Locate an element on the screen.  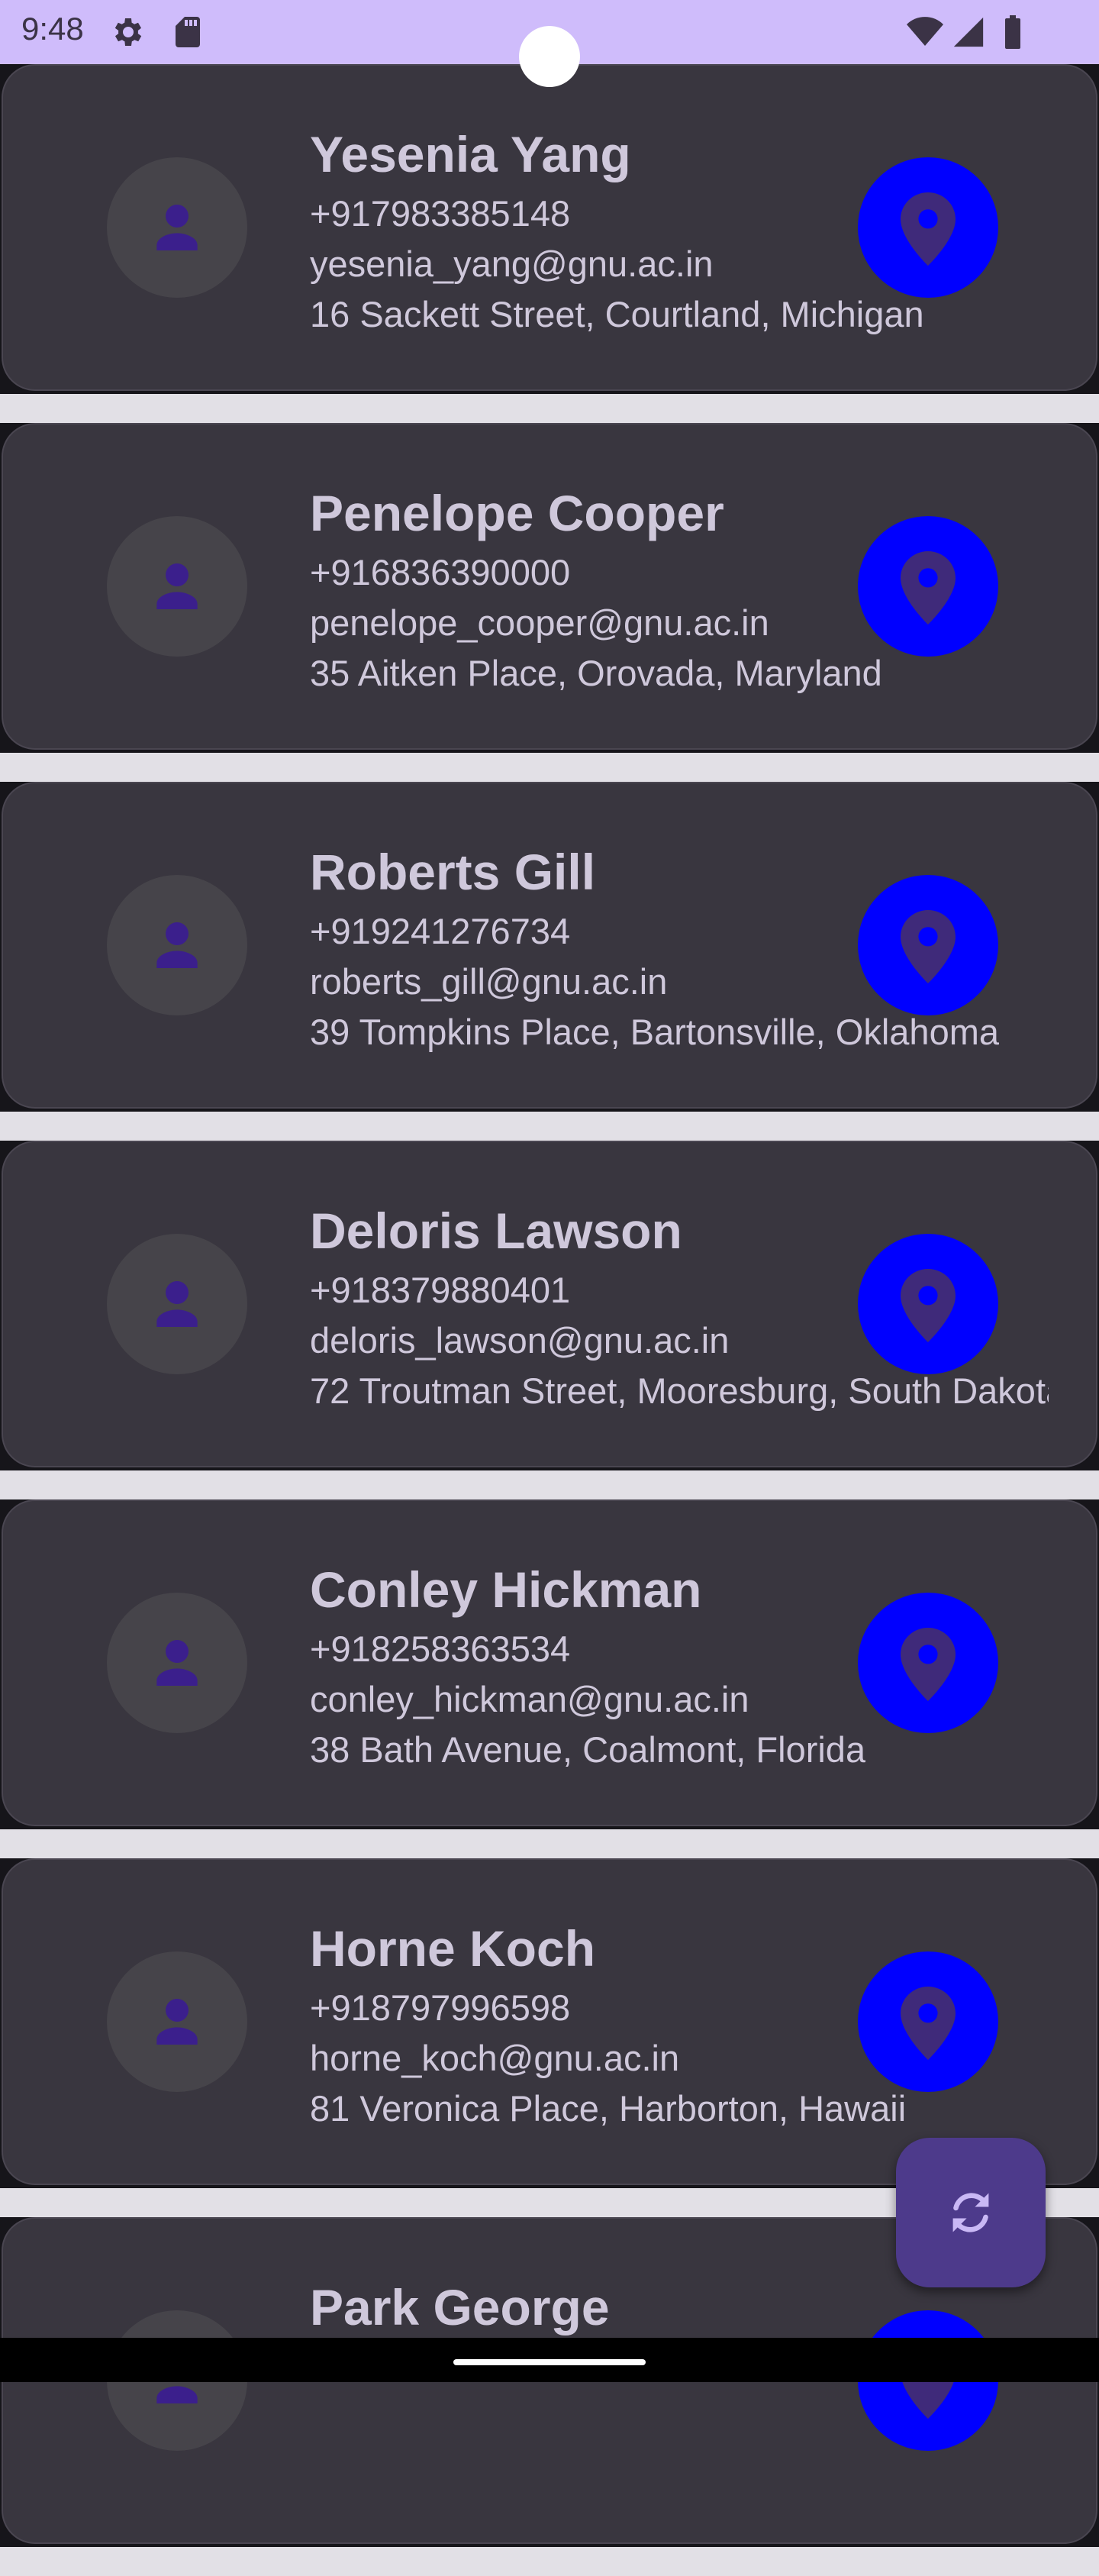
sd-card-icon is located at coordinates (187, 34).